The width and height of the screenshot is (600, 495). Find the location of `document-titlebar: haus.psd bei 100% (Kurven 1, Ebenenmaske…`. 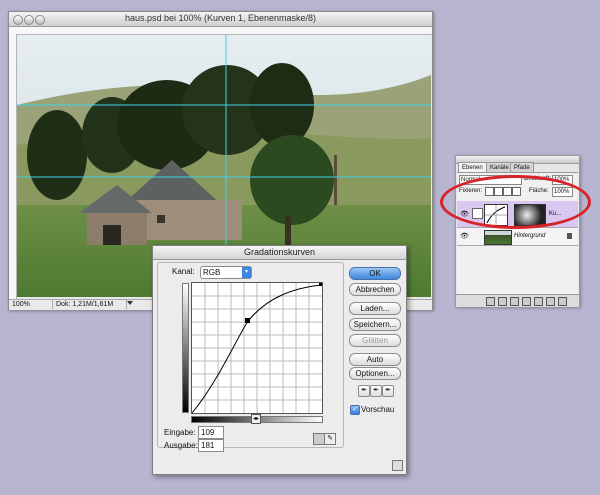

document-titlebar: haus.psd bei 100% (Kurven 1, Ebenenmaske… is located at coordinates (220, 19).